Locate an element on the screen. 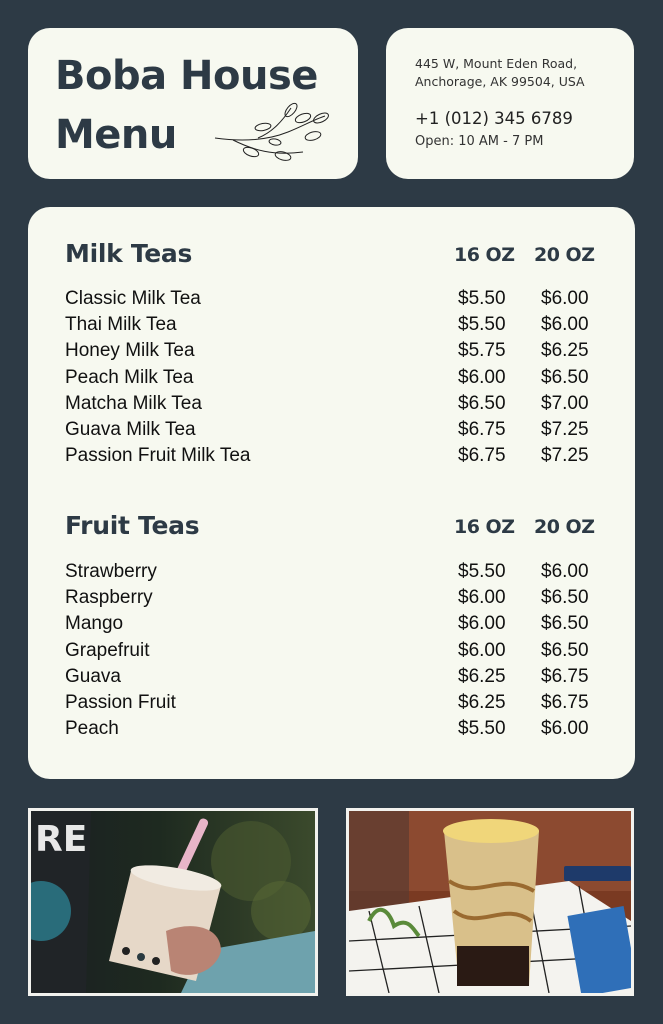 This screenshot has width=663, height=1024. menu-item-row: Passion Fruit Milk Tea $6.75 $7.25 is located at coordinates (335, 458).